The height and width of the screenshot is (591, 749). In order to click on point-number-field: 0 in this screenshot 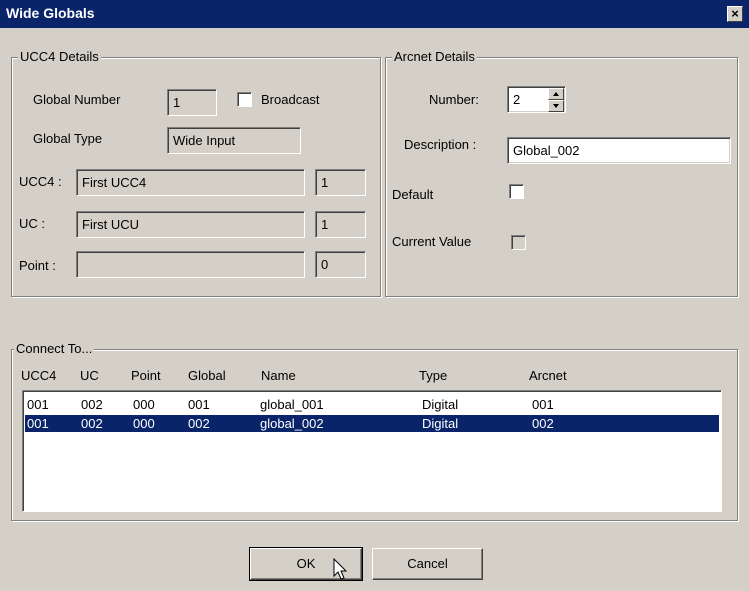, I will do `click(340, 264)`.